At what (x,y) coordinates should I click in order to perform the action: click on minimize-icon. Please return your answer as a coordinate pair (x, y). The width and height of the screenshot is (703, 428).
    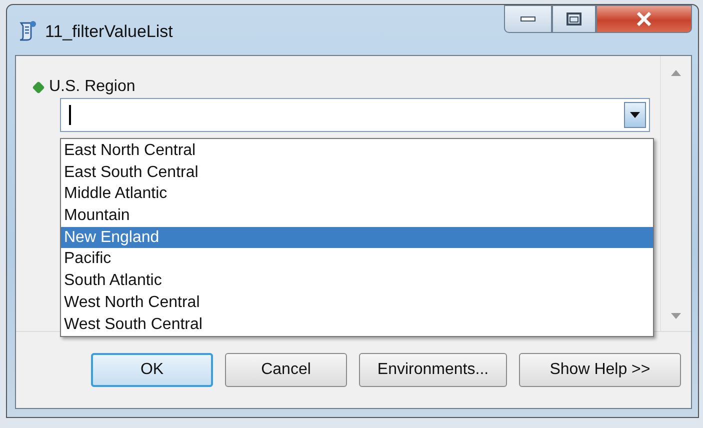
    Looking at the image, I should click on (528, 19).